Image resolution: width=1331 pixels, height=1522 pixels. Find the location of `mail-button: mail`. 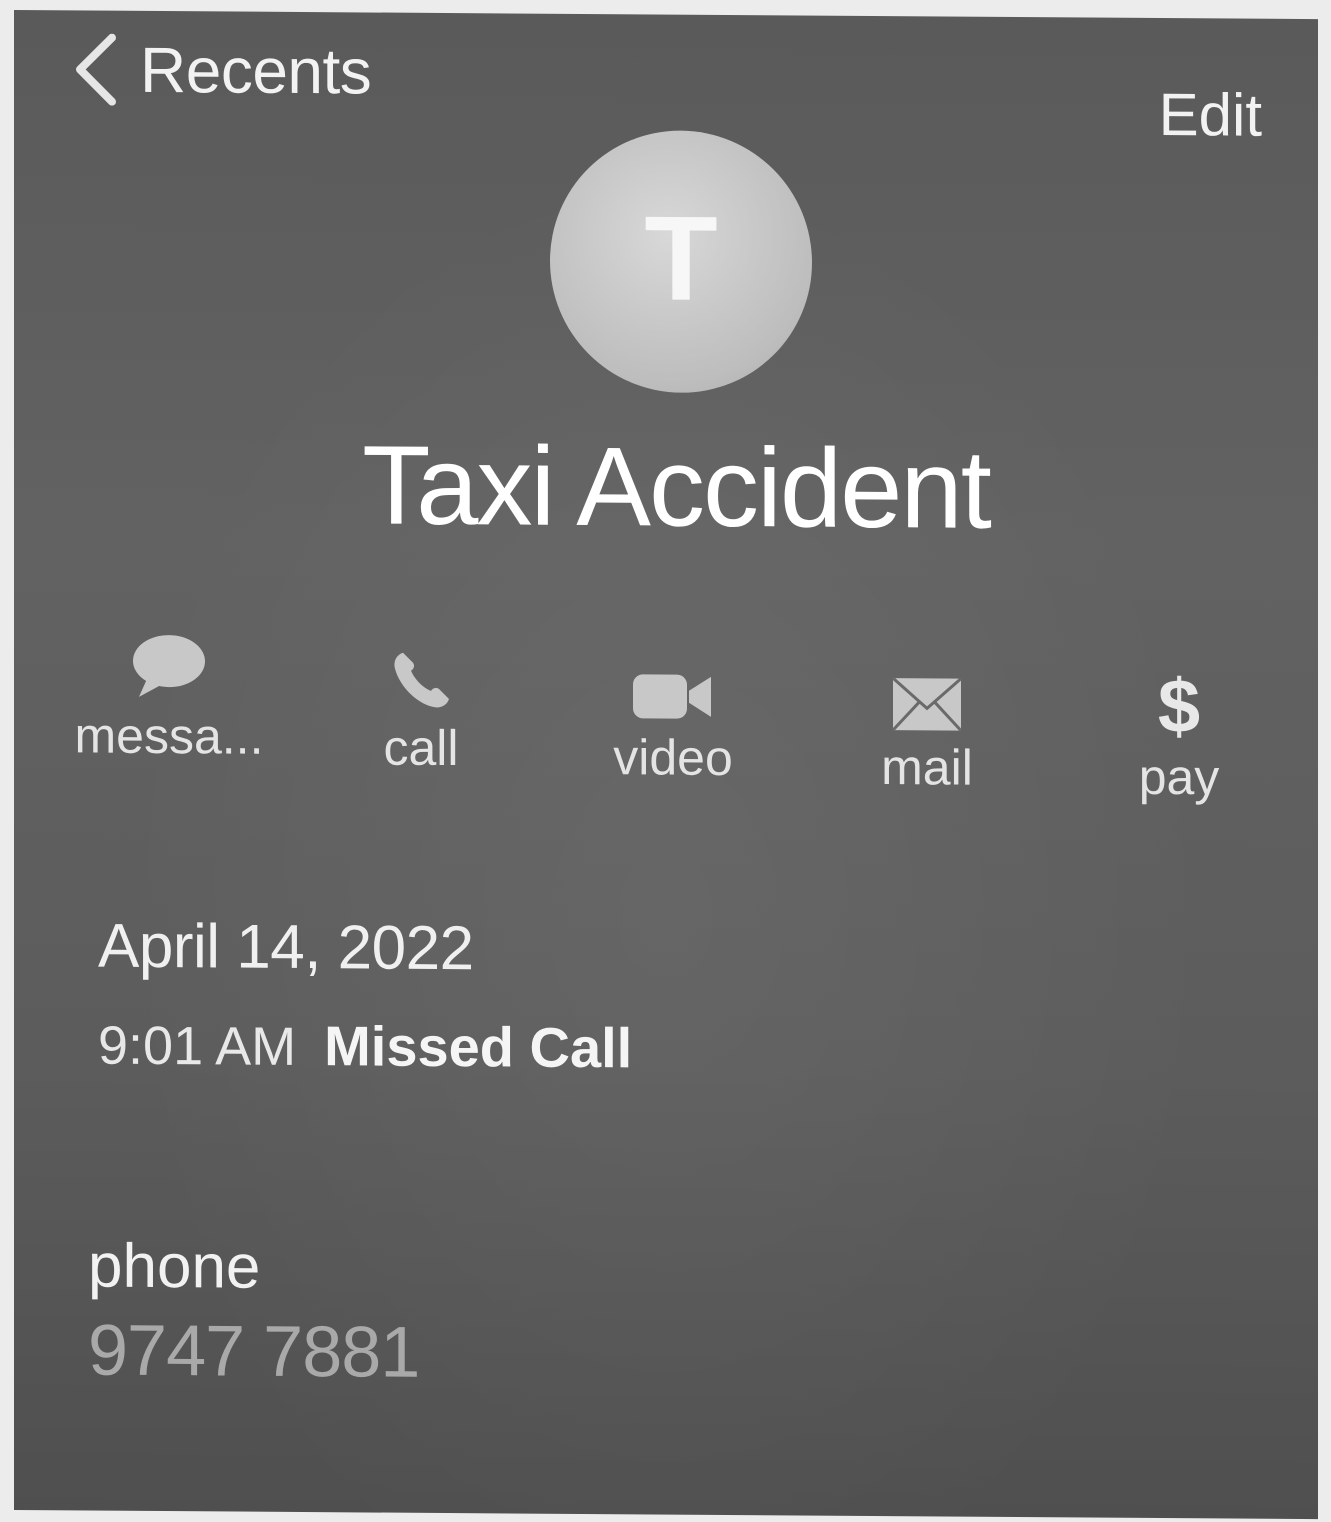

mail-button: mail is located at coordinates (927, 742).